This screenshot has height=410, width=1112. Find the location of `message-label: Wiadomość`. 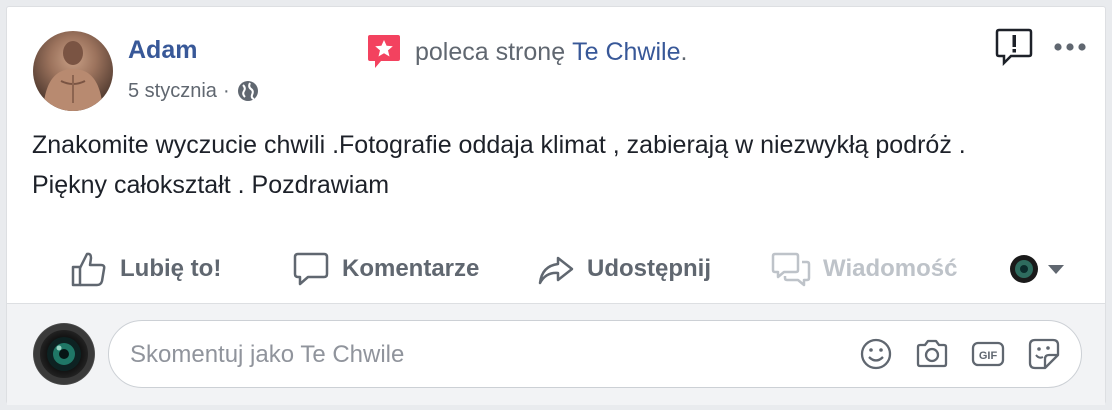

message-label: Wiadomość is located at coordinates (890, 268).